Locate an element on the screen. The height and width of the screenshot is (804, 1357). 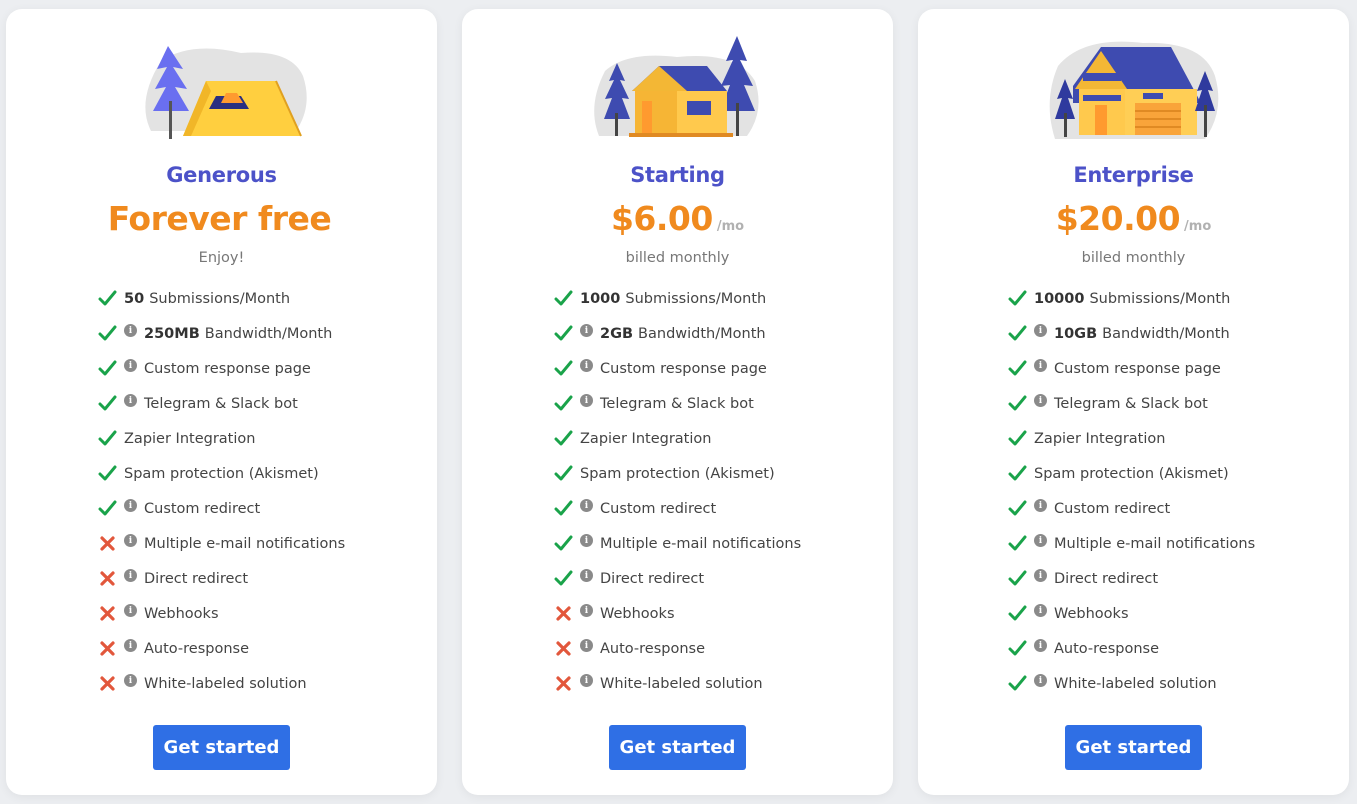
plan-tier: Enterprise is located at coordinates (1133, 175).